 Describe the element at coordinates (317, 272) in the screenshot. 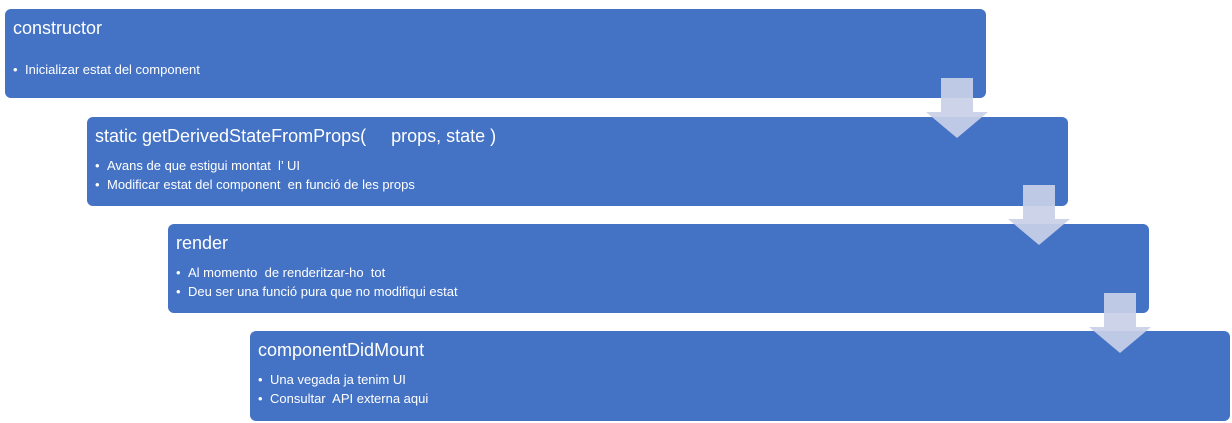

I see `bullet-item: Al momento de renderitzar-ho tot` at that location.